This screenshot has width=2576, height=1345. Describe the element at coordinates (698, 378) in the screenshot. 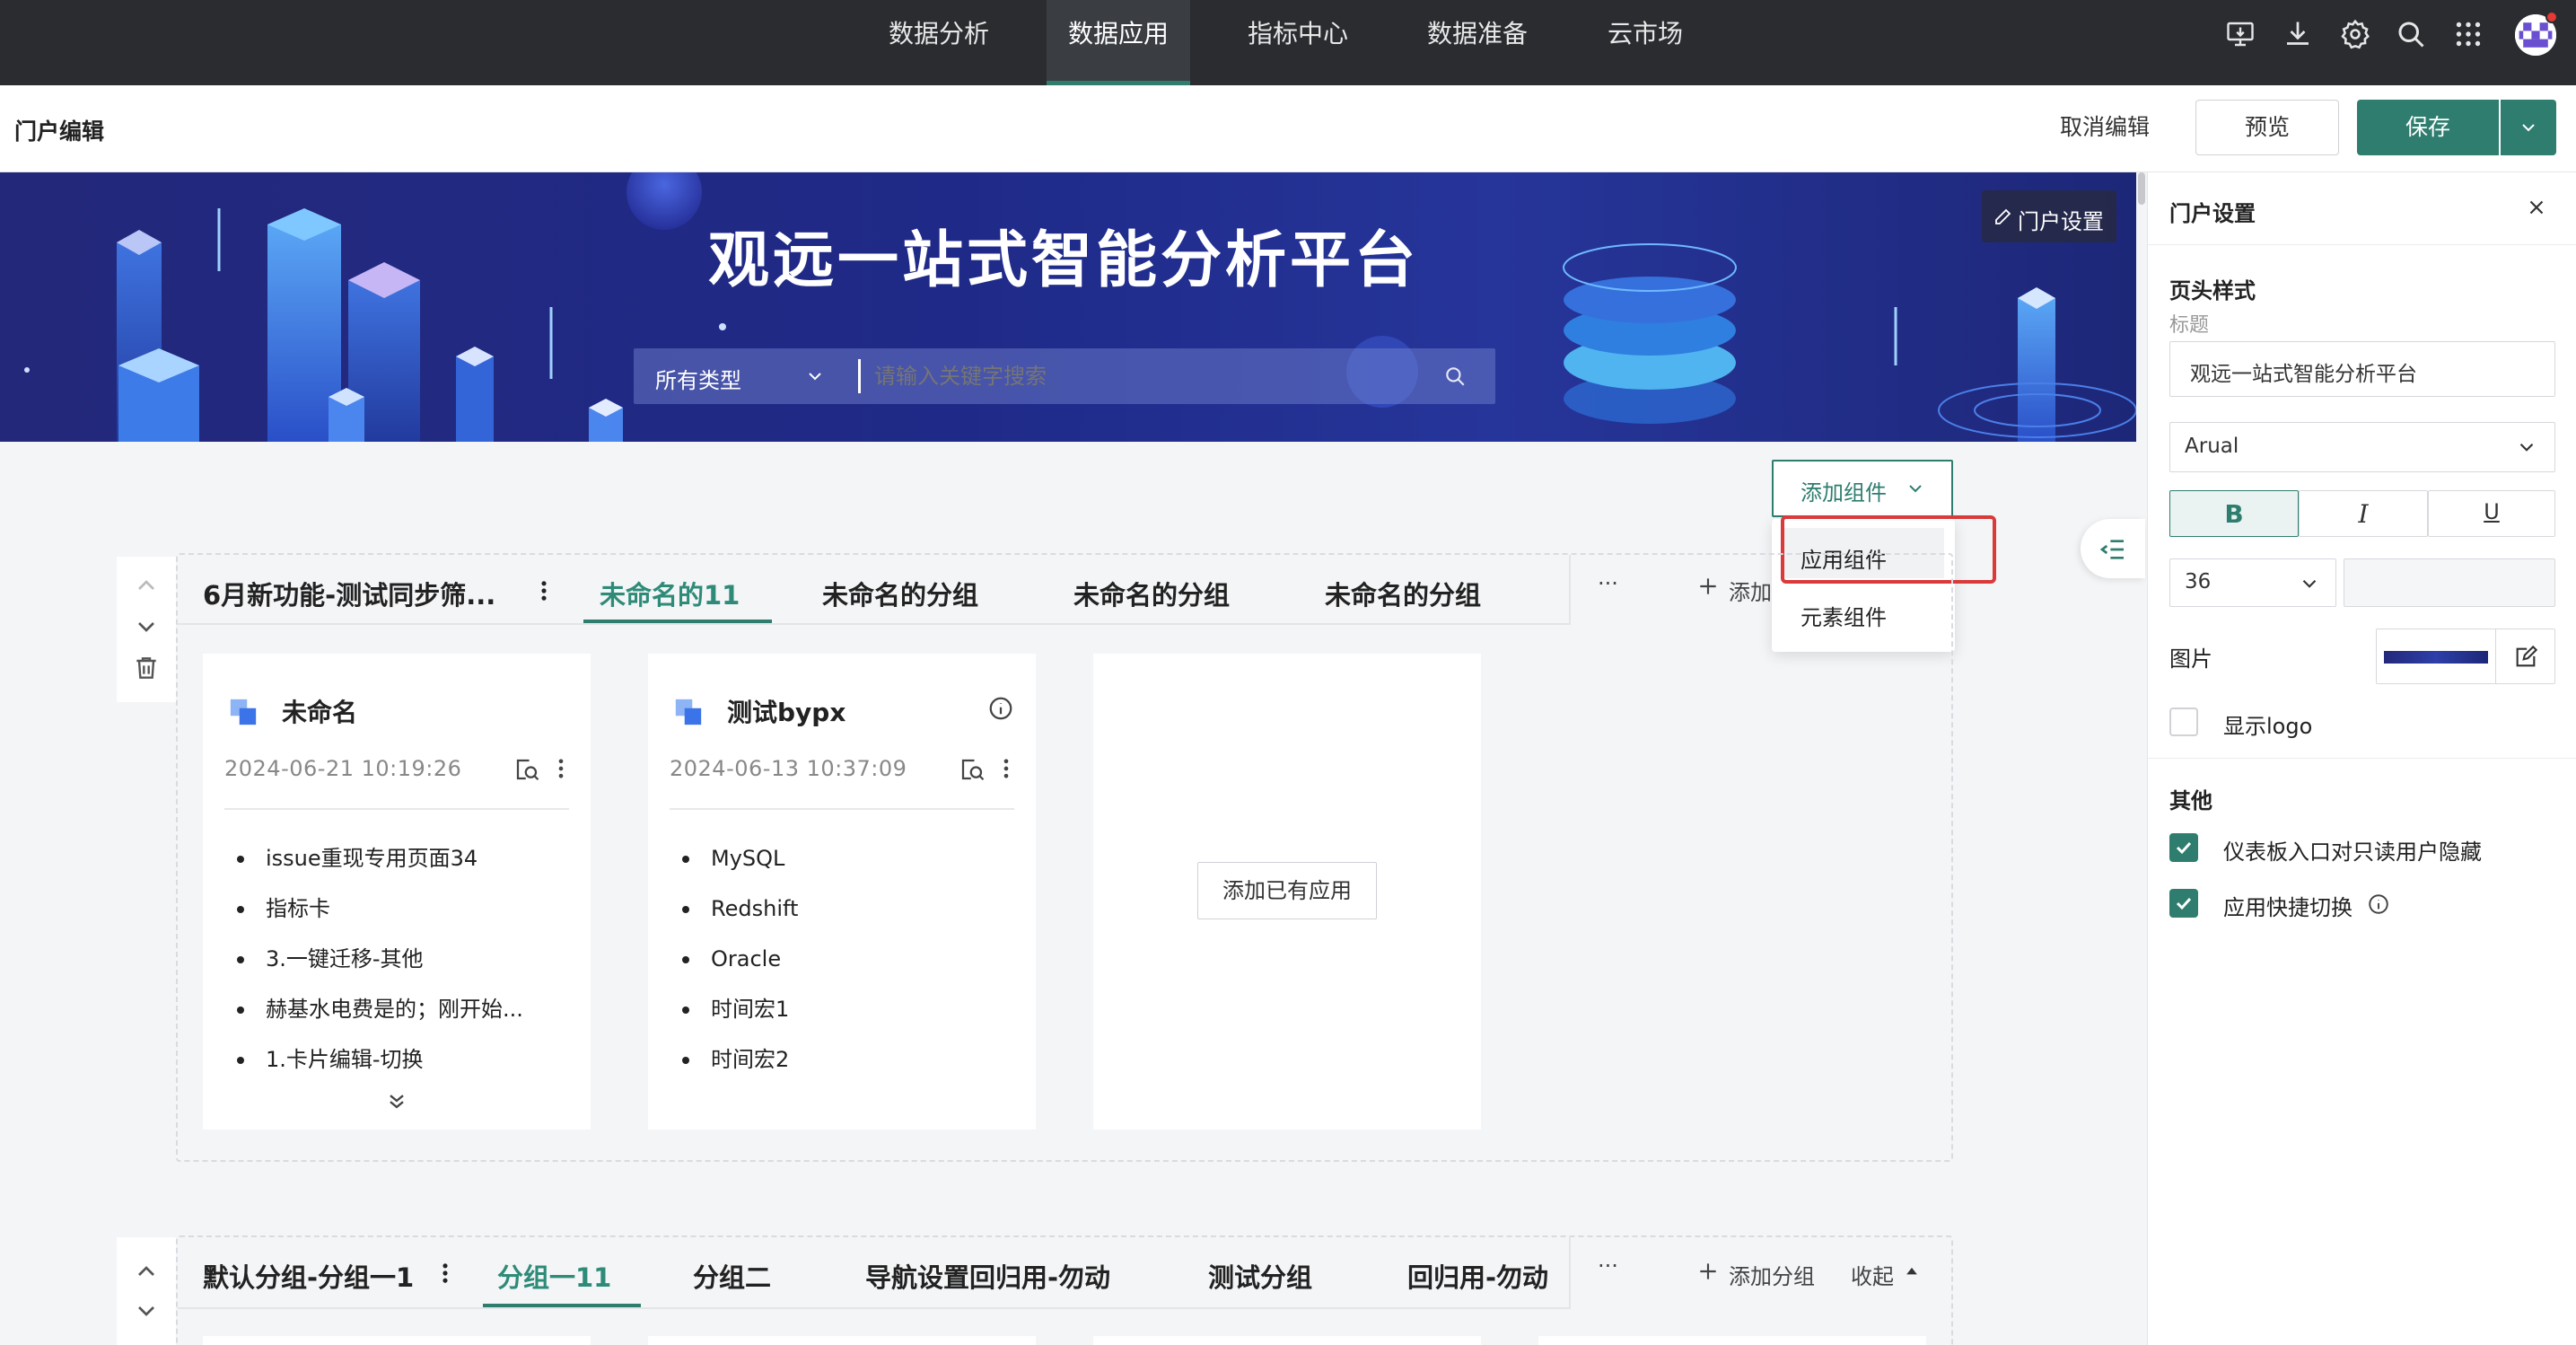

I see `type-select: 所有类型` at that location.